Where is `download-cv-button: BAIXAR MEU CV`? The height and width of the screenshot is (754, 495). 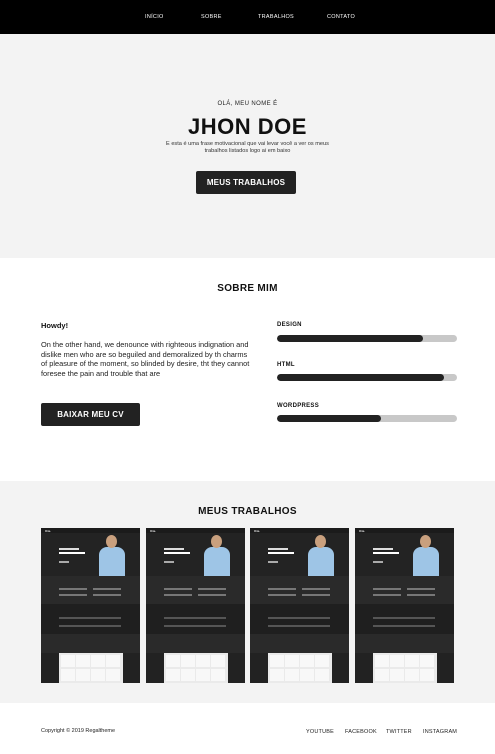
download-cv-button: BAIXAR MEU CV is located at coordinates (90, 414).